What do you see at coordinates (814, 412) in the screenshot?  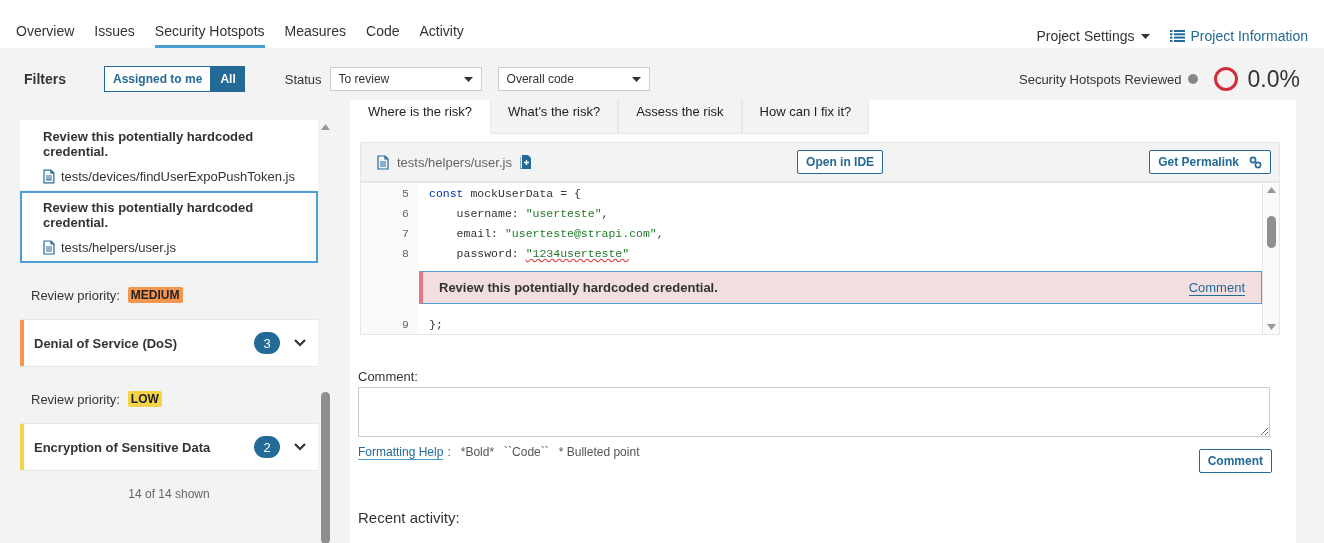 I see `comment-field` at bounding box center [814, 412].